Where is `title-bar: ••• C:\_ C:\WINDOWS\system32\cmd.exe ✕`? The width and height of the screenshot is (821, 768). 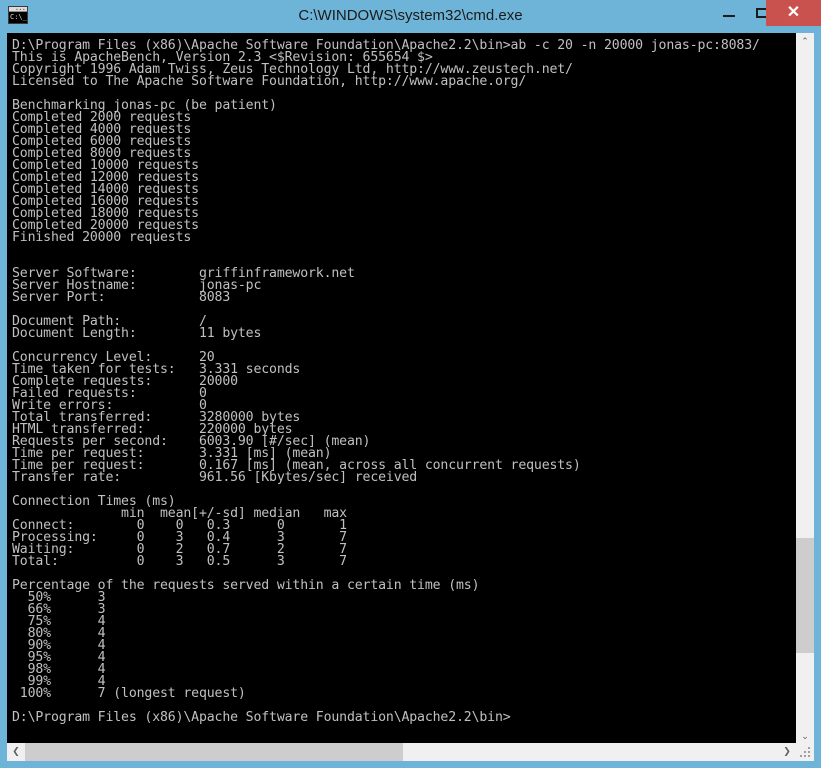
title-bar: ••• C:\_ C:\WINDOWS\system32\cmd.exe ✕ is located at coordinates (410, 15).